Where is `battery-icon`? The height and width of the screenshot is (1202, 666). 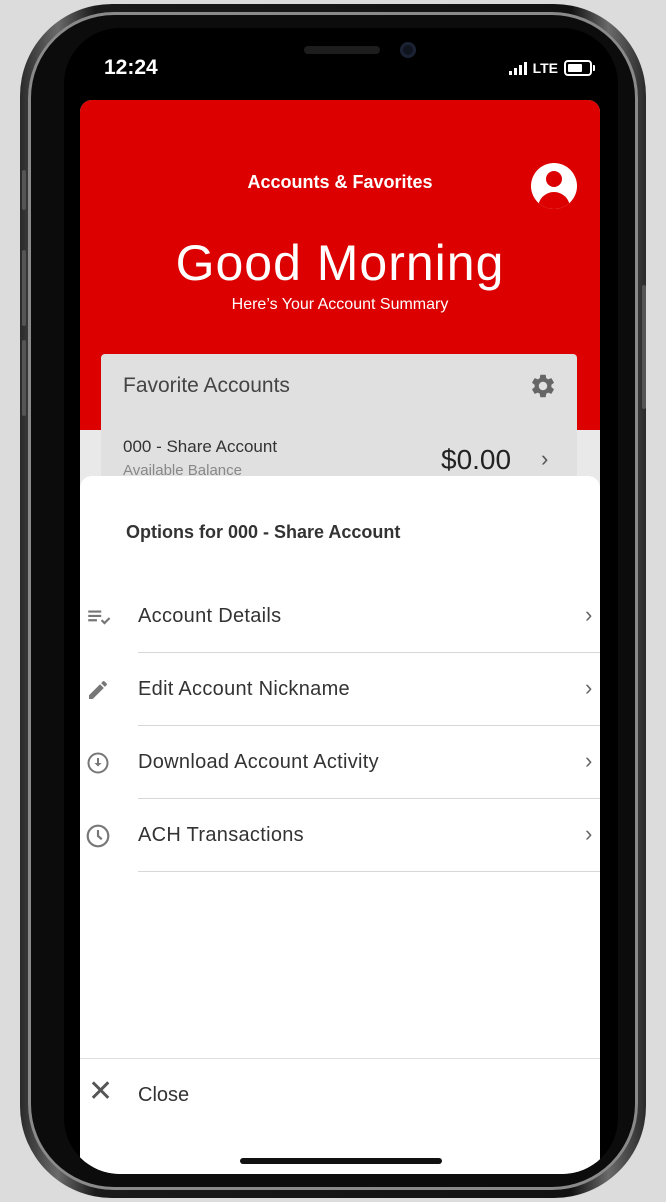
battery-icon is located at coordinates (579, 68).